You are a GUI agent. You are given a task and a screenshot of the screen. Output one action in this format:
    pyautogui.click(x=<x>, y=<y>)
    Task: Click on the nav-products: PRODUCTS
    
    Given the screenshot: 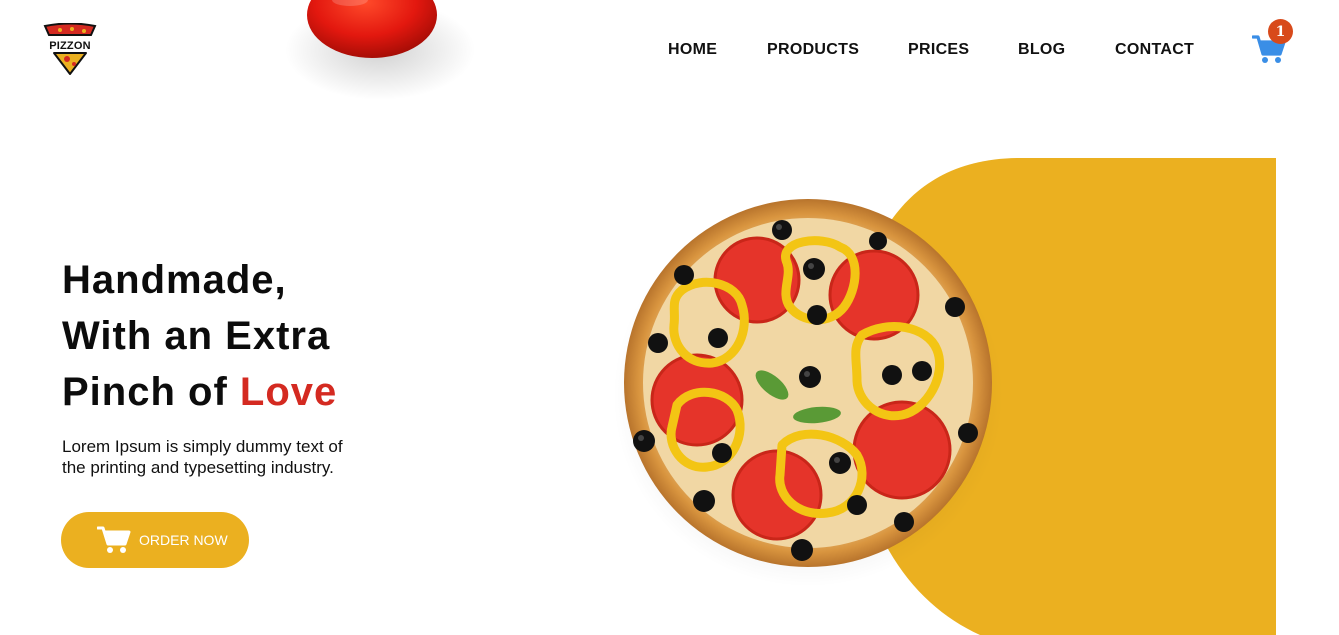 What is the action you would take?
    pyautogui.click(x=813, y=50)
    